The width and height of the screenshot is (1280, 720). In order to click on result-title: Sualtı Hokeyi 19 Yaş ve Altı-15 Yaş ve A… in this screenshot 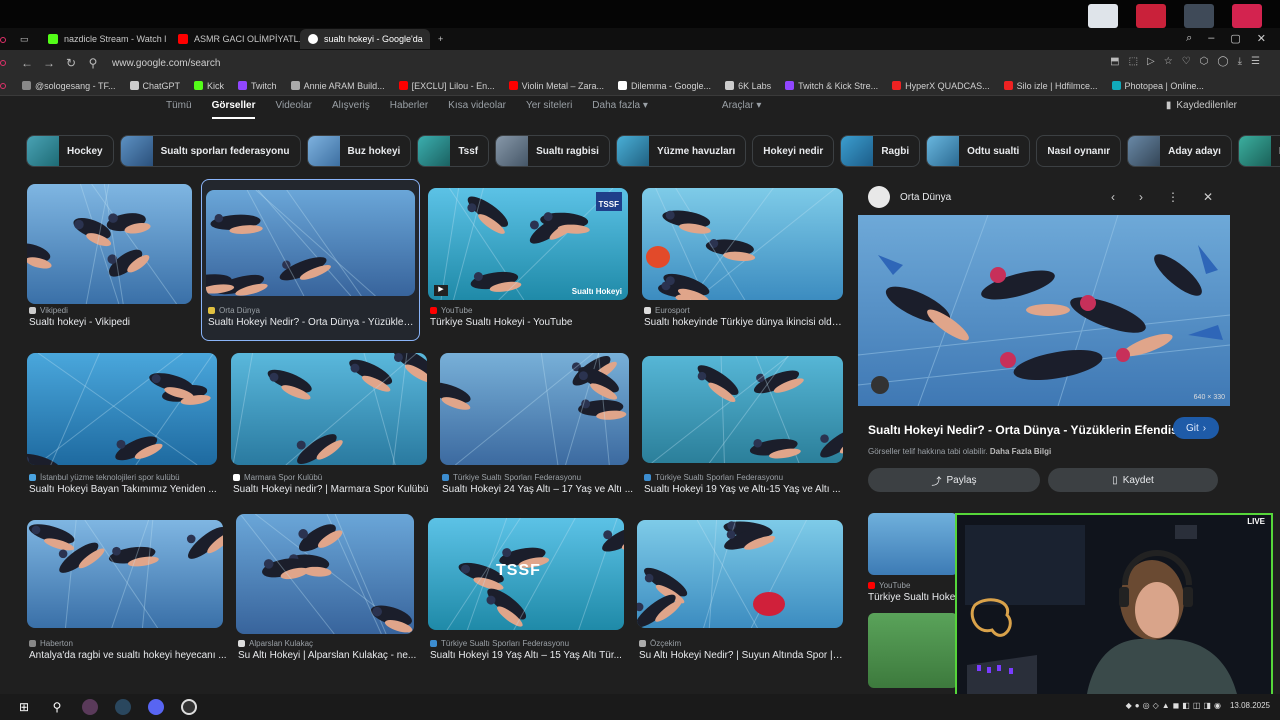, I will do `click(743, 489)`.